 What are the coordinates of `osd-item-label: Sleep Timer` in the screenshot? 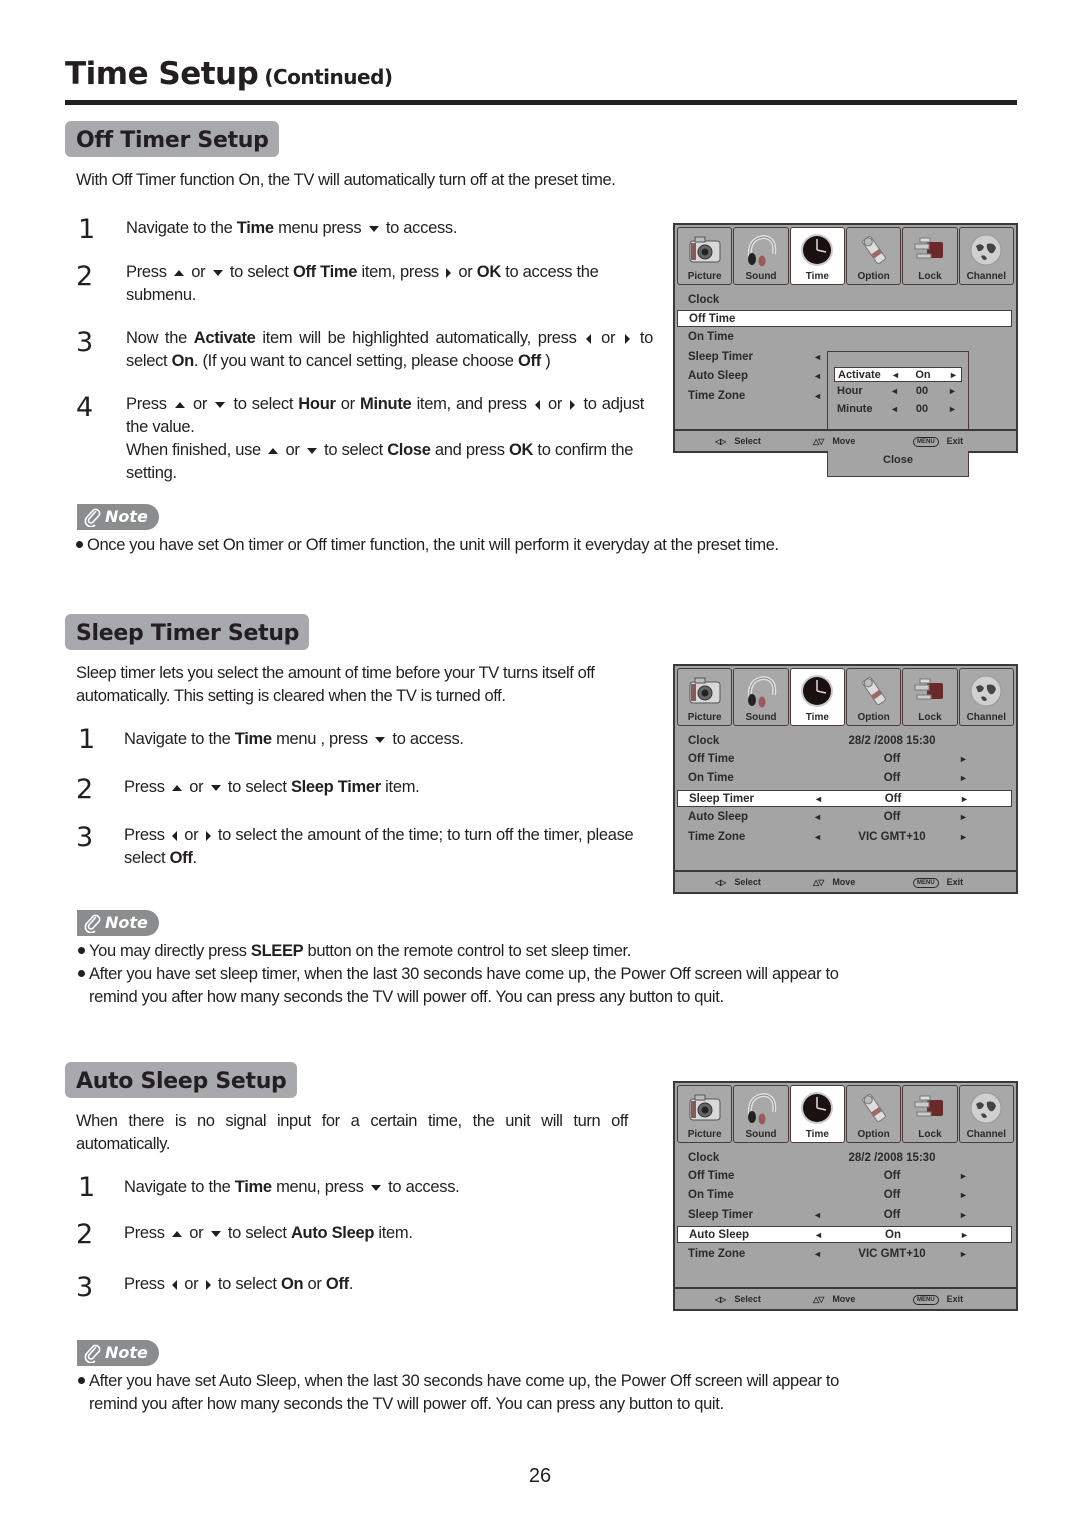 It's located at (721, 799).